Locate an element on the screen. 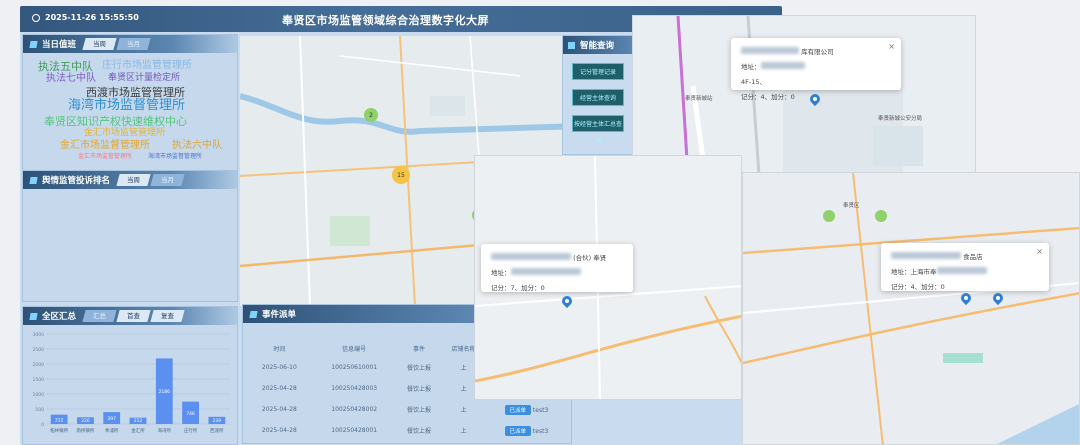 This screenshot has height=445, width=1080. popup-title: (合伙) 奉贤 is located at coordinates (557, 257).